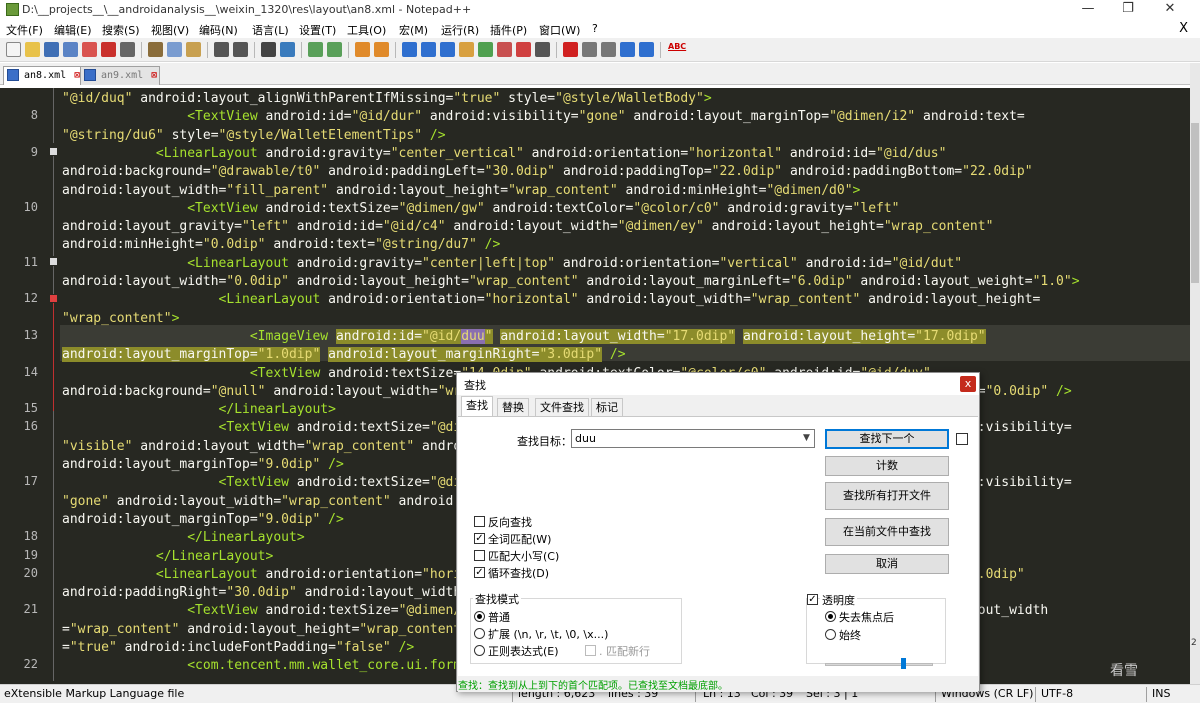  Describe the element at coordinates (73, 30) in the screenshot. I see `menu-edit: 编辑(E)` at that location.